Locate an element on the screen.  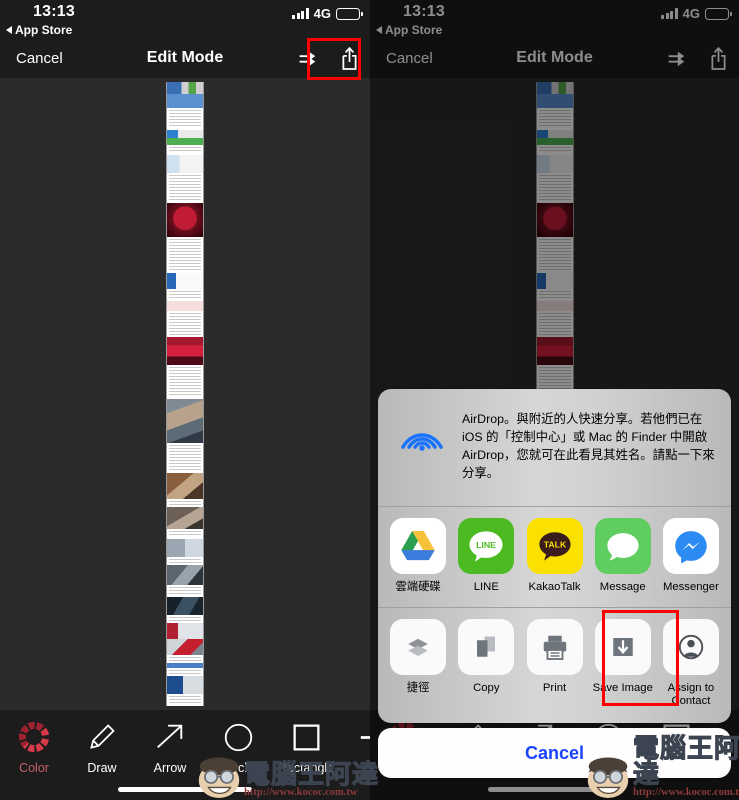
share-action-assign-to-contact: Assign to Contact is located at coordinates (691, 663).